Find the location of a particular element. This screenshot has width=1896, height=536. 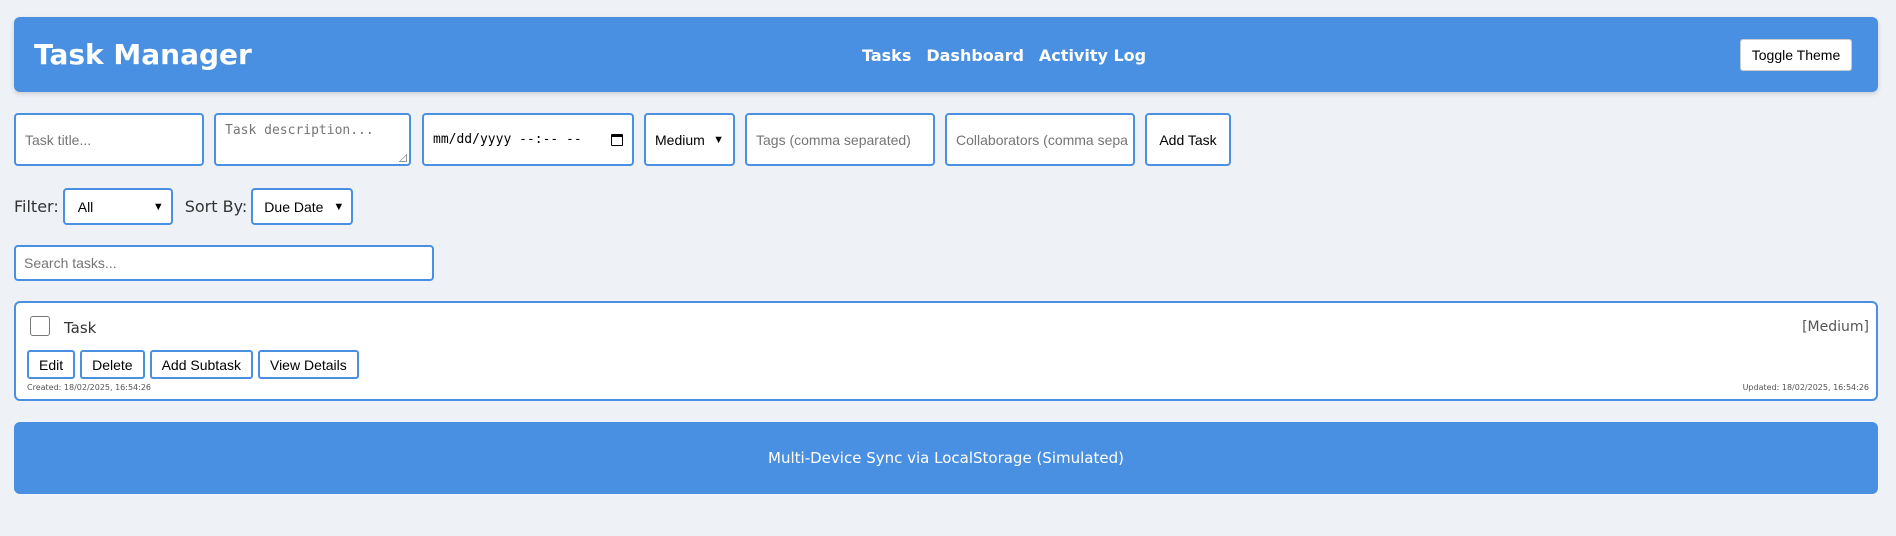

nav-activity-log: Activity Log is located at coordinates (1092, 55).